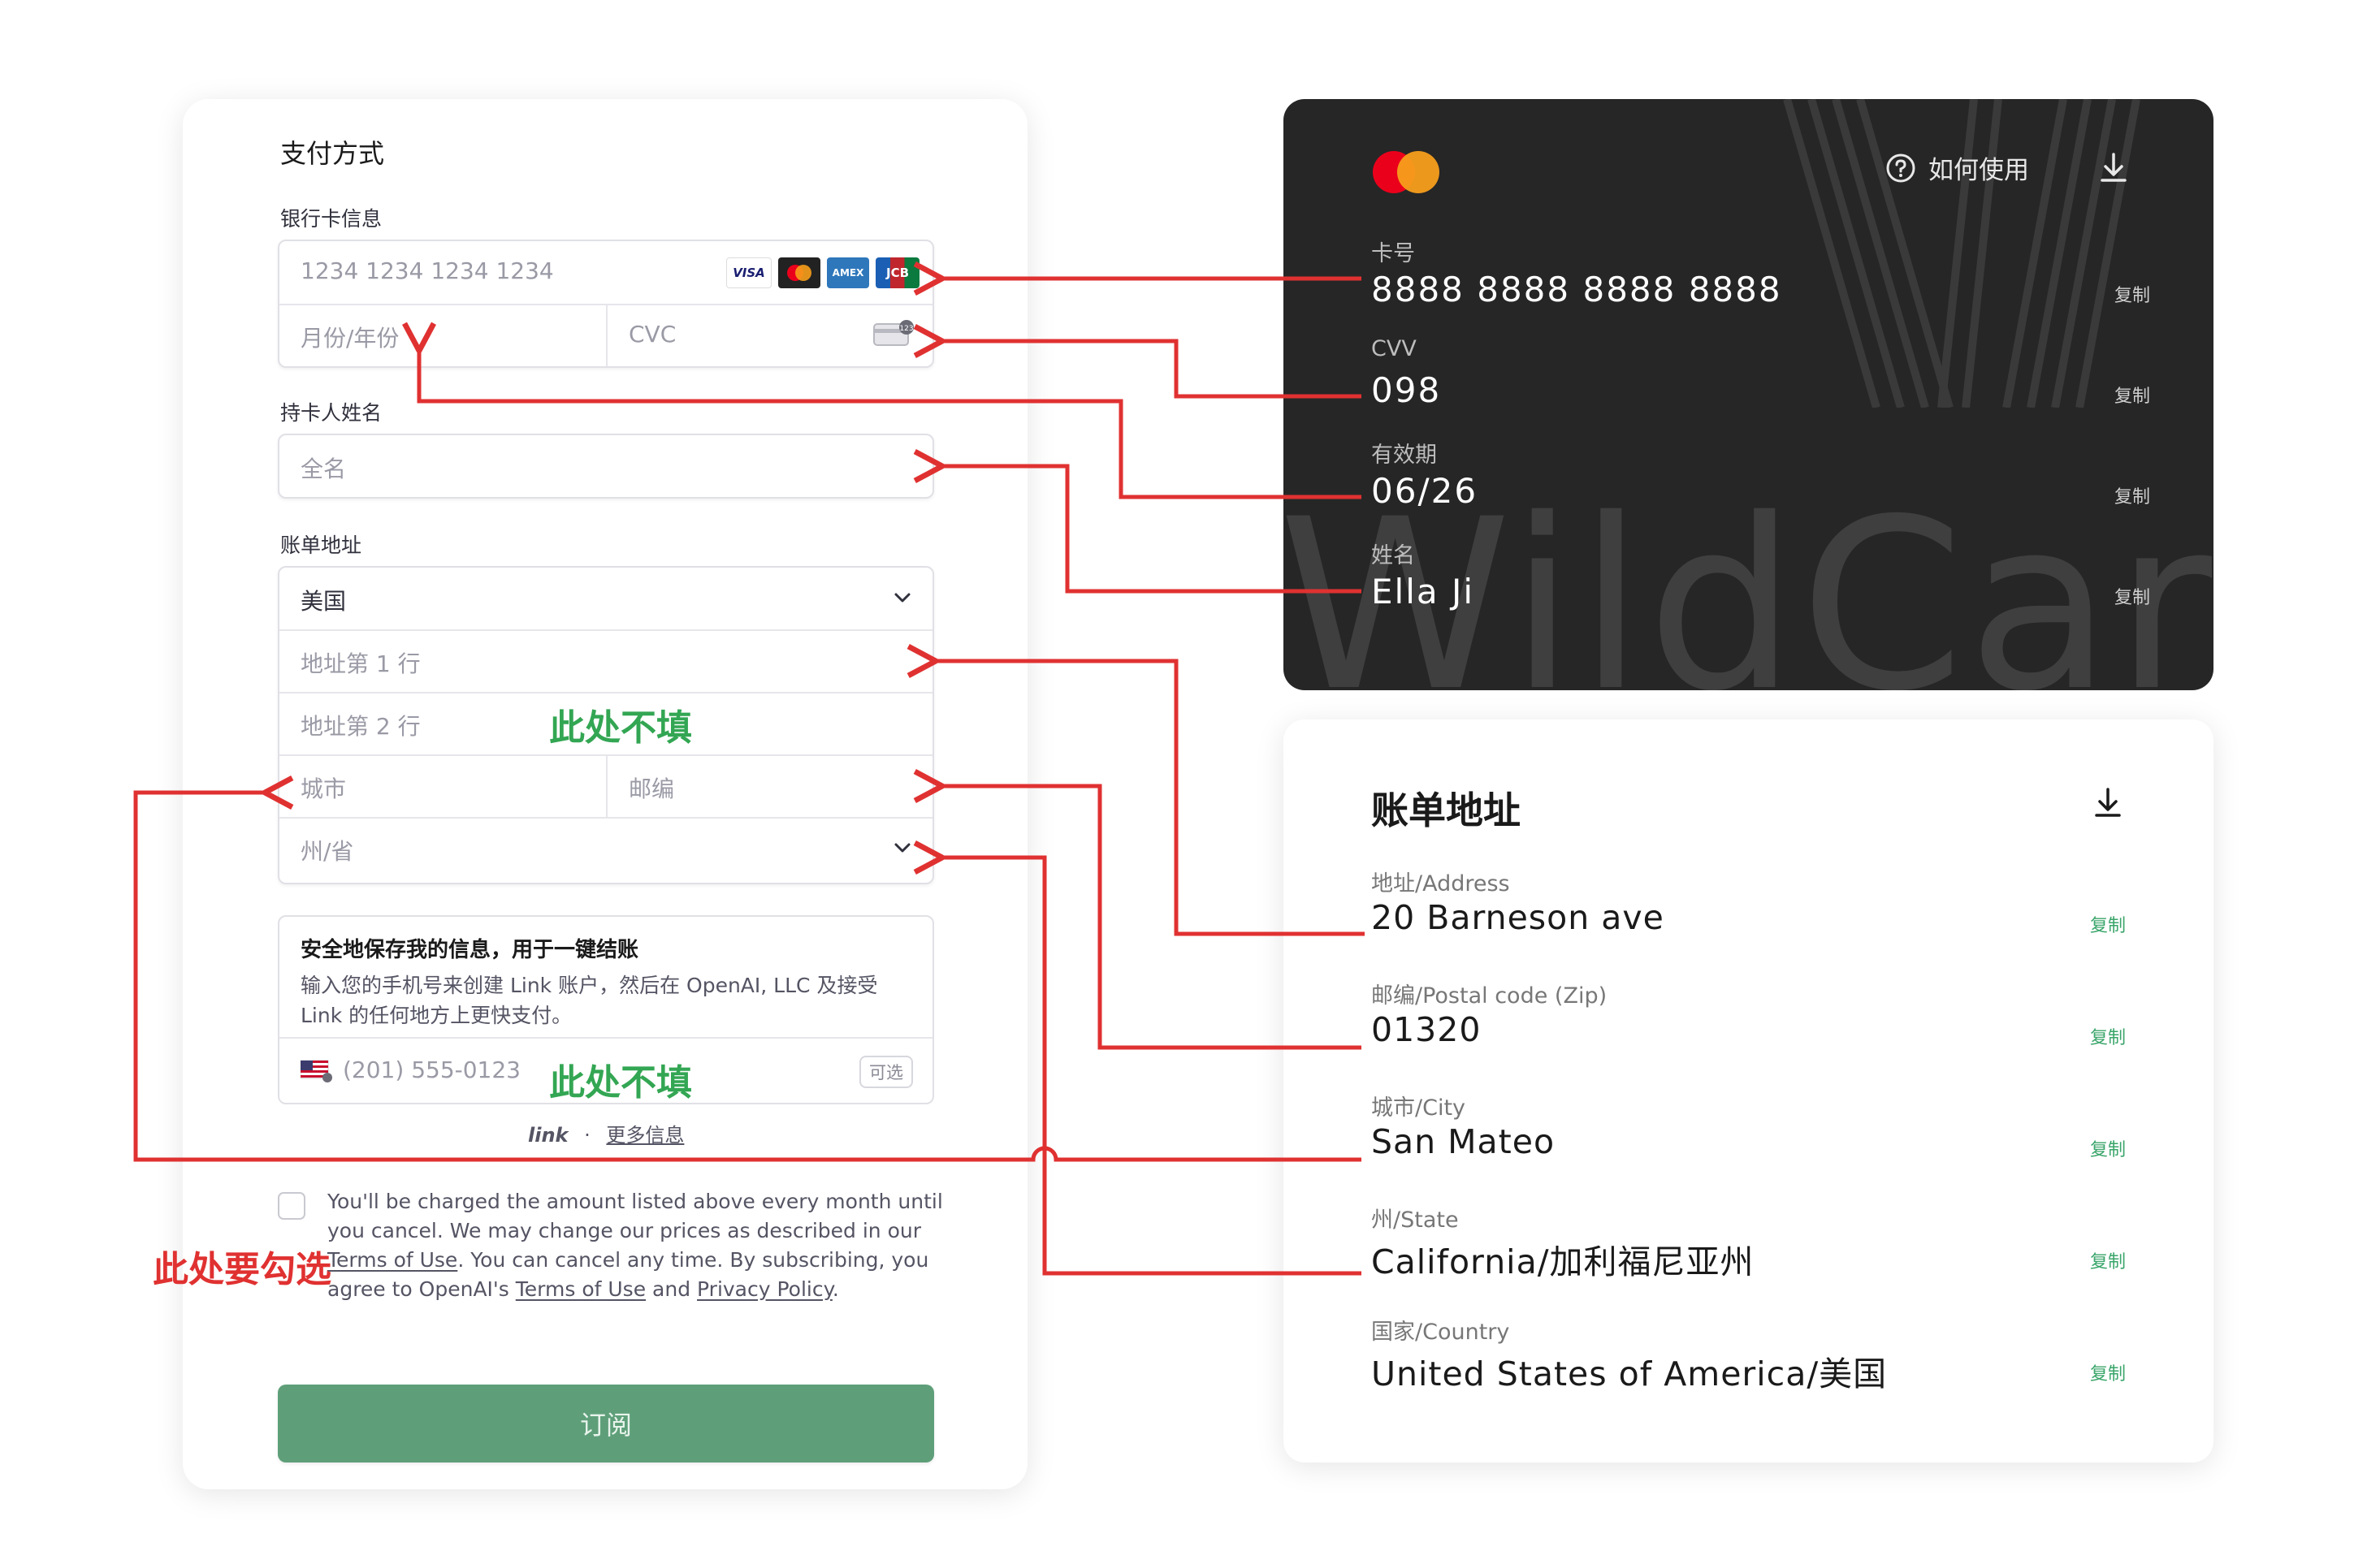 This screenshot has width=2380, height=1564. Describe the element at coordinates (242, 1269) in the screenshot. I see `note-must-check: 此处要勾选` at that location.